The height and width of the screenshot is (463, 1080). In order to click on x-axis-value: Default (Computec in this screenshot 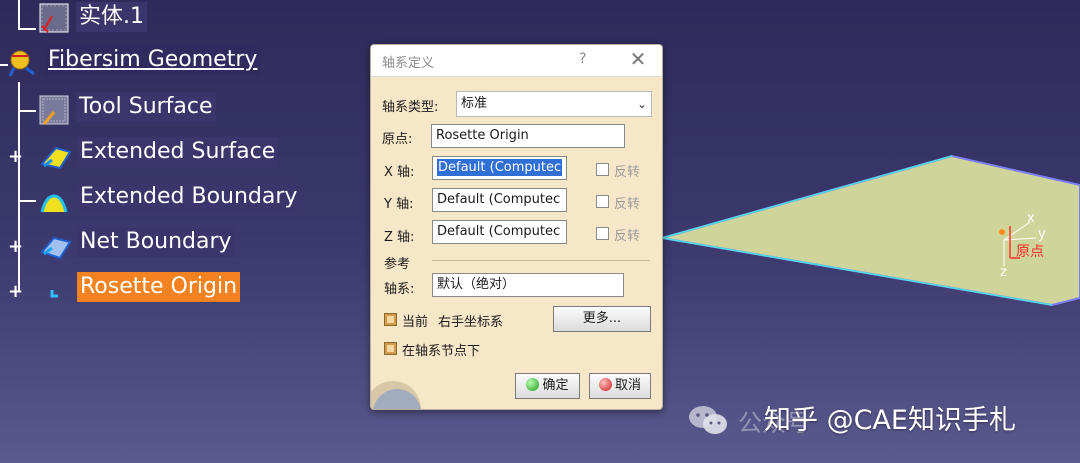, I will do `click(500, 167)`.